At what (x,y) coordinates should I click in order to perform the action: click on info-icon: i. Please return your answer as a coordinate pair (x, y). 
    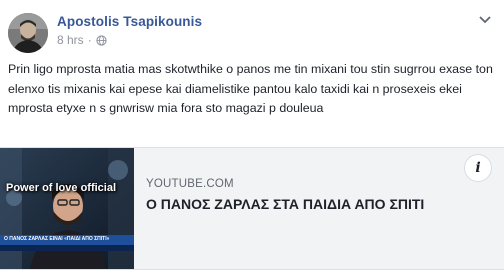
    Looking at the image, I should click on (478, 168).